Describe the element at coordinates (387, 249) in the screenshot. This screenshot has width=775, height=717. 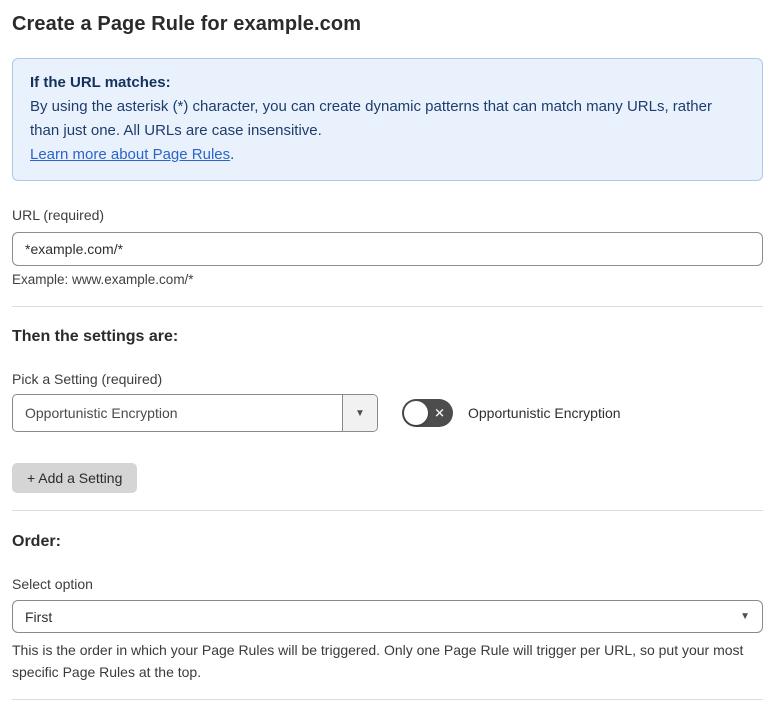
I see `url-input` at that location.